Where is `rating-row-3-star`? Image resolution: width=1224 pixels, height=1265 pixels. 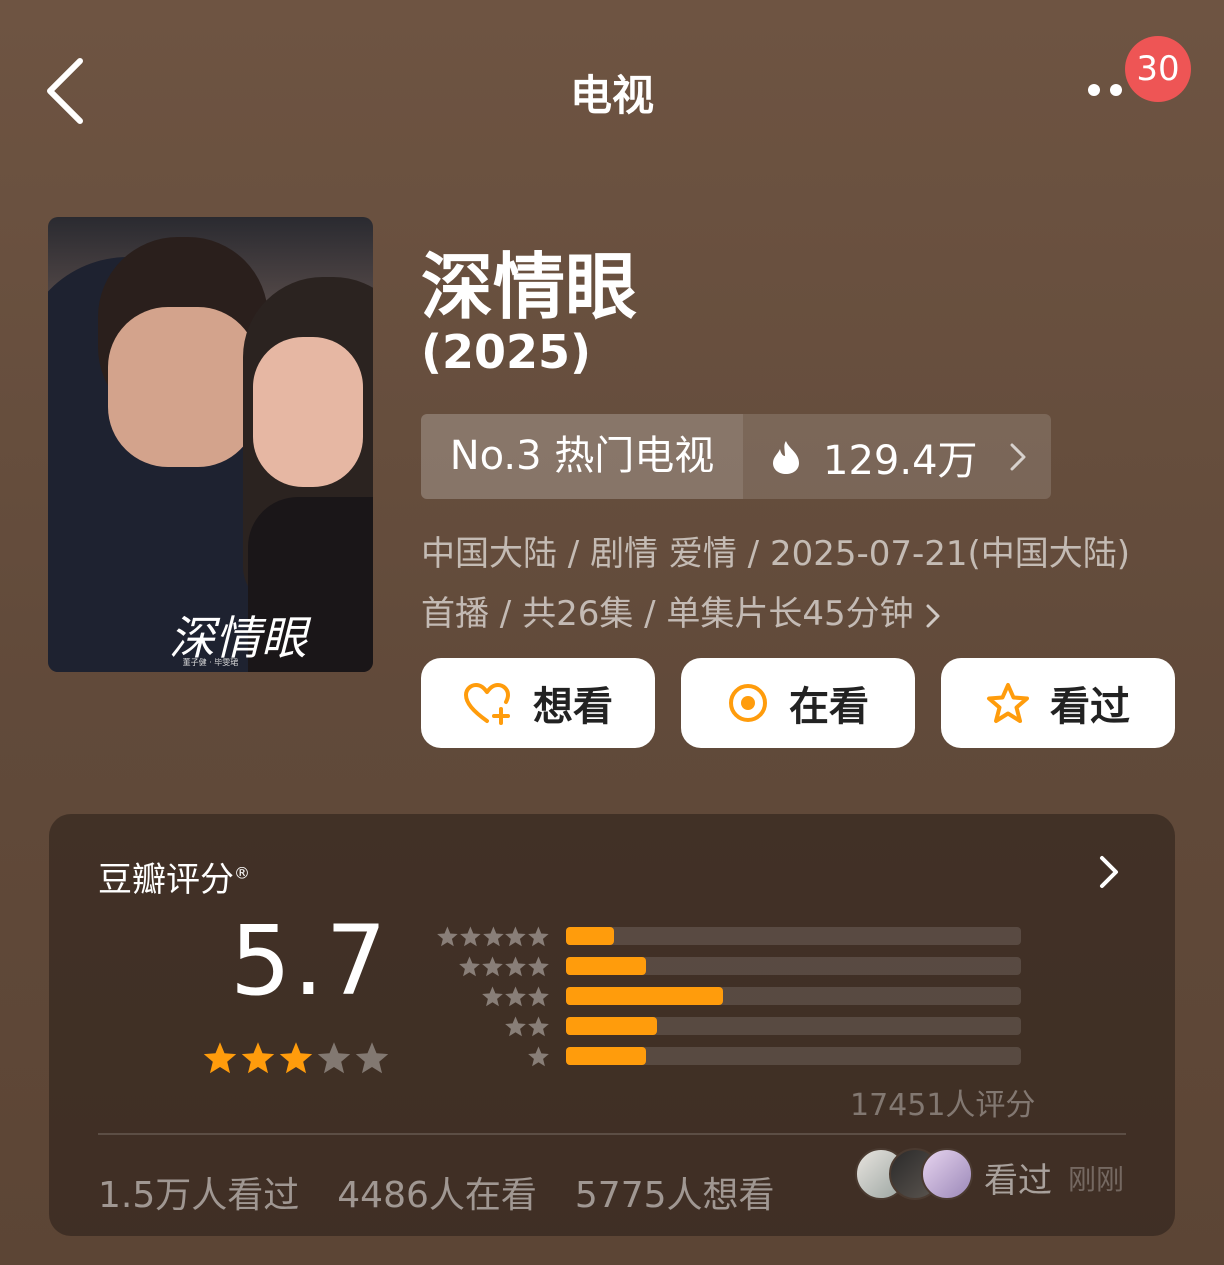
rating-row-3-star is located at coordinates (728, 996).